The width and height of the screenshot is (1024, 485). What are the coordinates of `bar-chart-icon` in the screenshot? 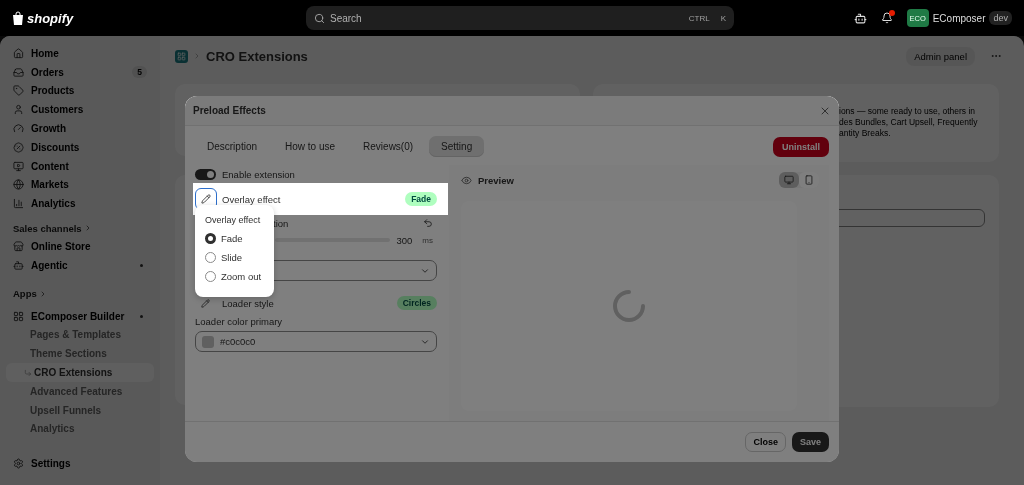 It's located at (18, 204).